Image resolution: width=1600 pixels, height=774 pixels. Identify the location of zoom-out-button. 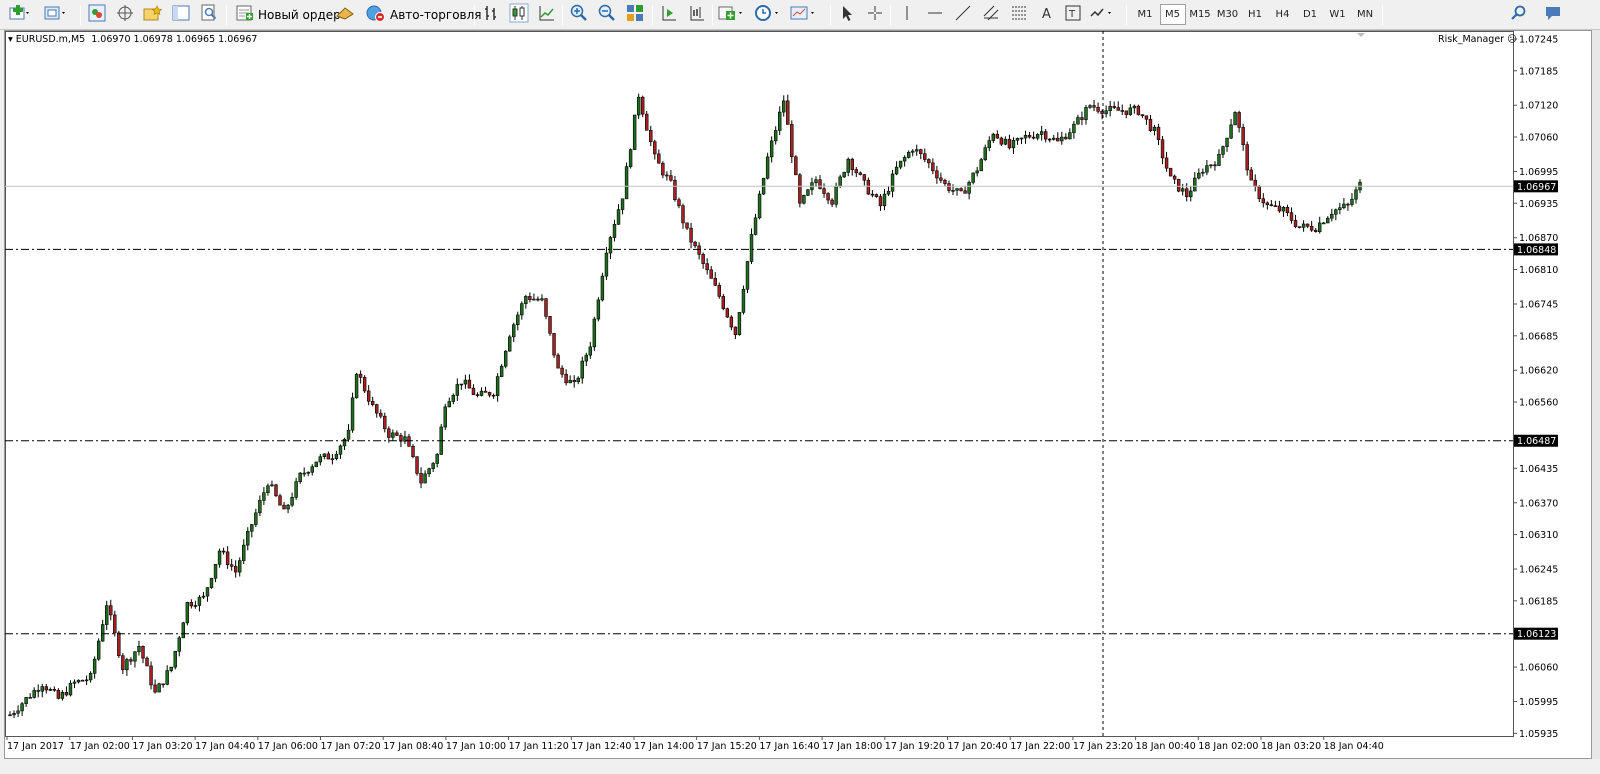
(607, 14).